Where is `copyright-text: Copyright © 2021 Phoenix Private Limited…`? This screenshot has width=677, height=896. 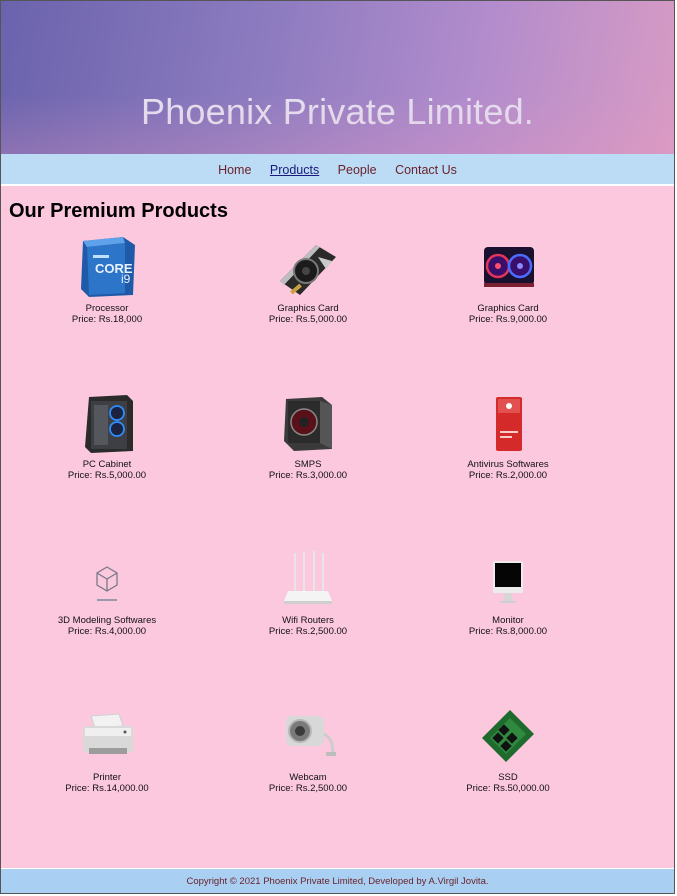 copyright-text: Copyright © 2021 Phoenix Private Limited… is located at coordinates (337, 881).